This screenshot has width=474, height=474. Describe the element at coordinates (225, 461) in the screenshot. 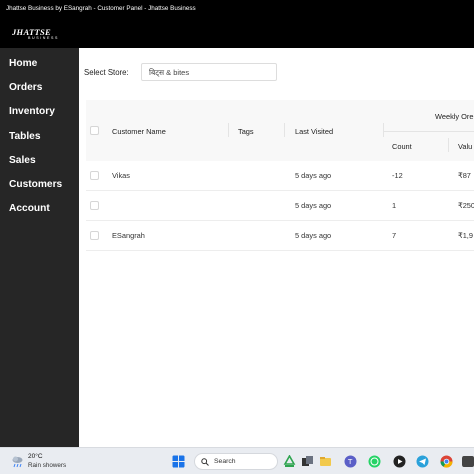

I see `search-placeholder: Search` at that location.